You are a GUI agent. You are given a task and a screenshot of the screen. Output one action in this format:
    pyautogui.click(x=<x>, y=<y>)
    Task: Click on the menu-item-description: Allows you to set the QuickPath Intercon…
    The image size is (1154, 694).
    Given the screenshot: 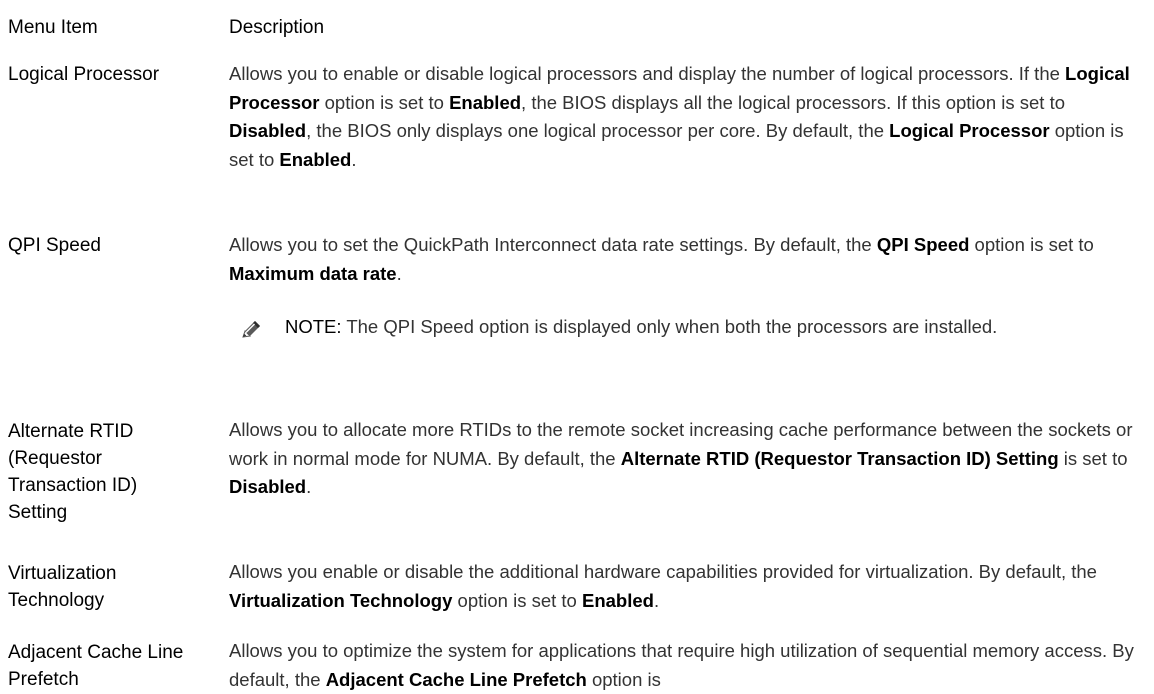 What is the action you would take?
    pyautogui.click(x=661, y=259)
    